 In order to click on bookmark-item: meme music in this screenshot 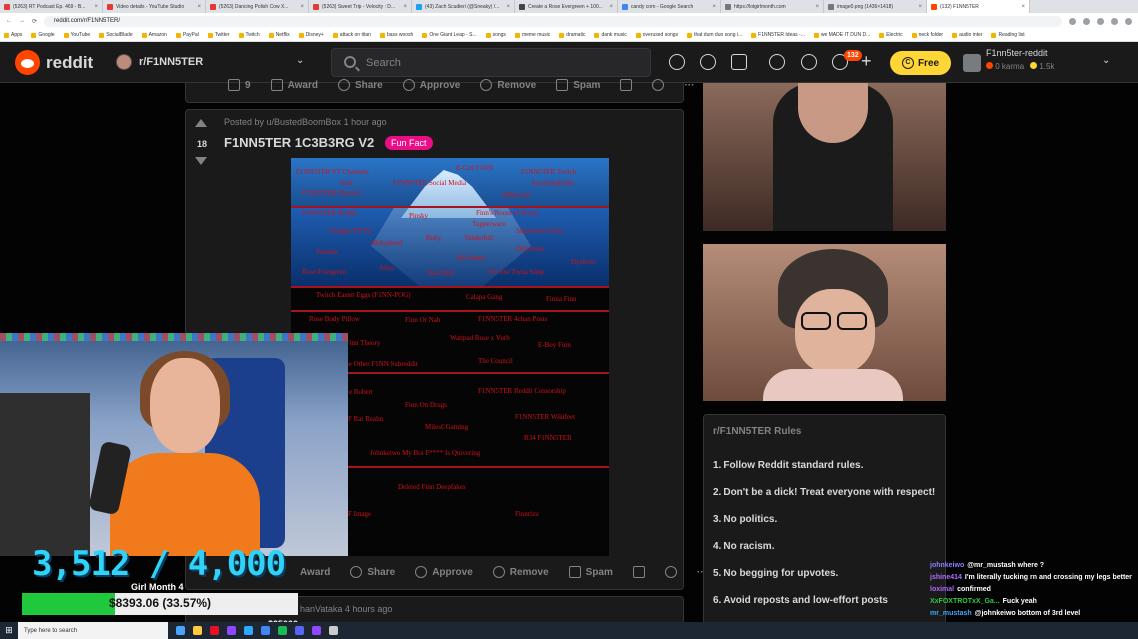, I will do `click(532, 35)`.